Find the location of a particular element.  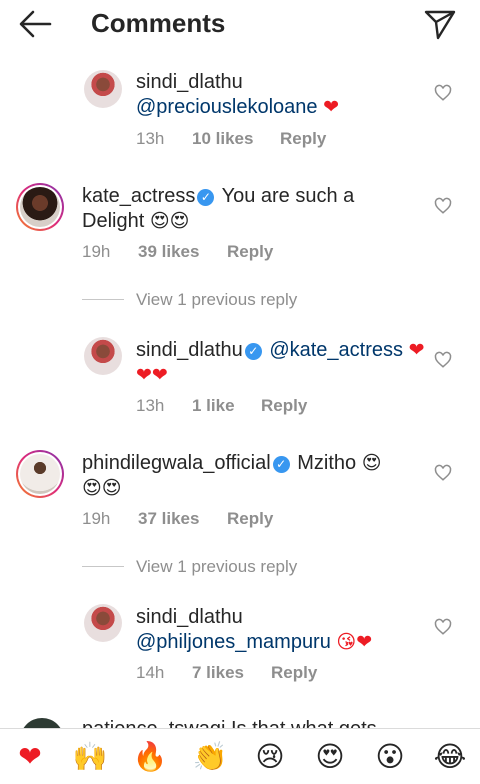

comment-username: kate_actress is located at coordinates (138, 196).